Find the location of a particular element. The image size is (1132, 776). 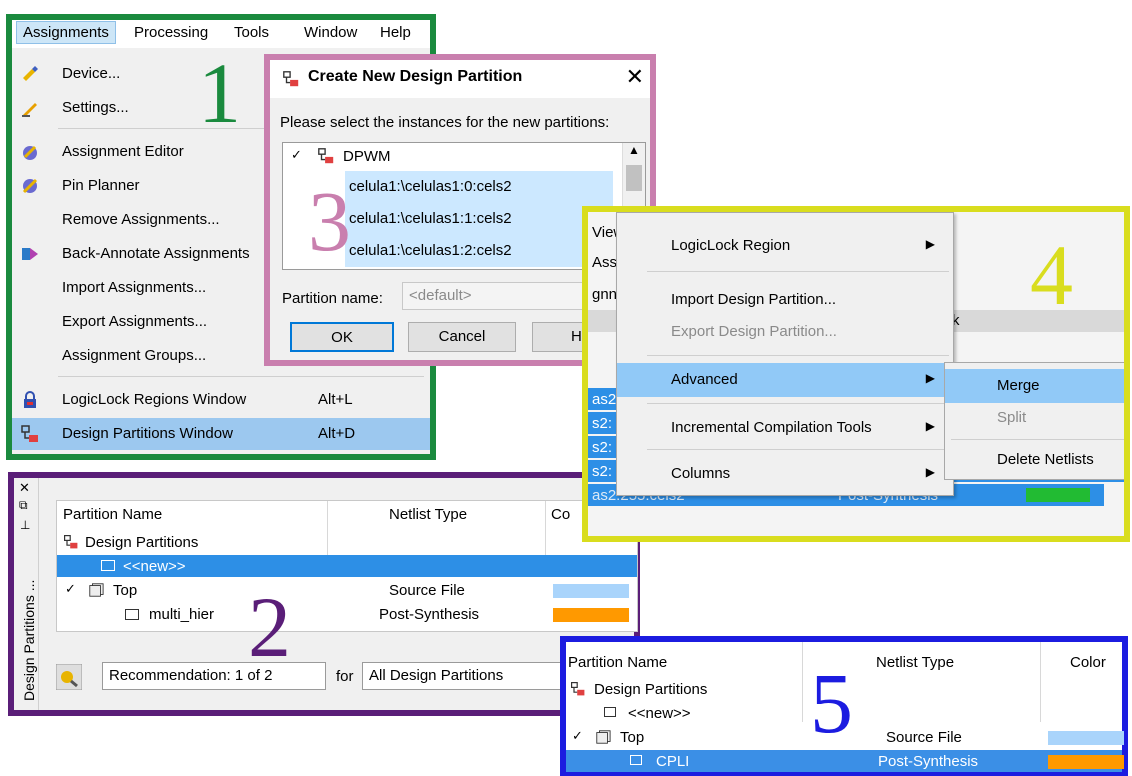

device-chip-icon is located at coordinates (30, 73).